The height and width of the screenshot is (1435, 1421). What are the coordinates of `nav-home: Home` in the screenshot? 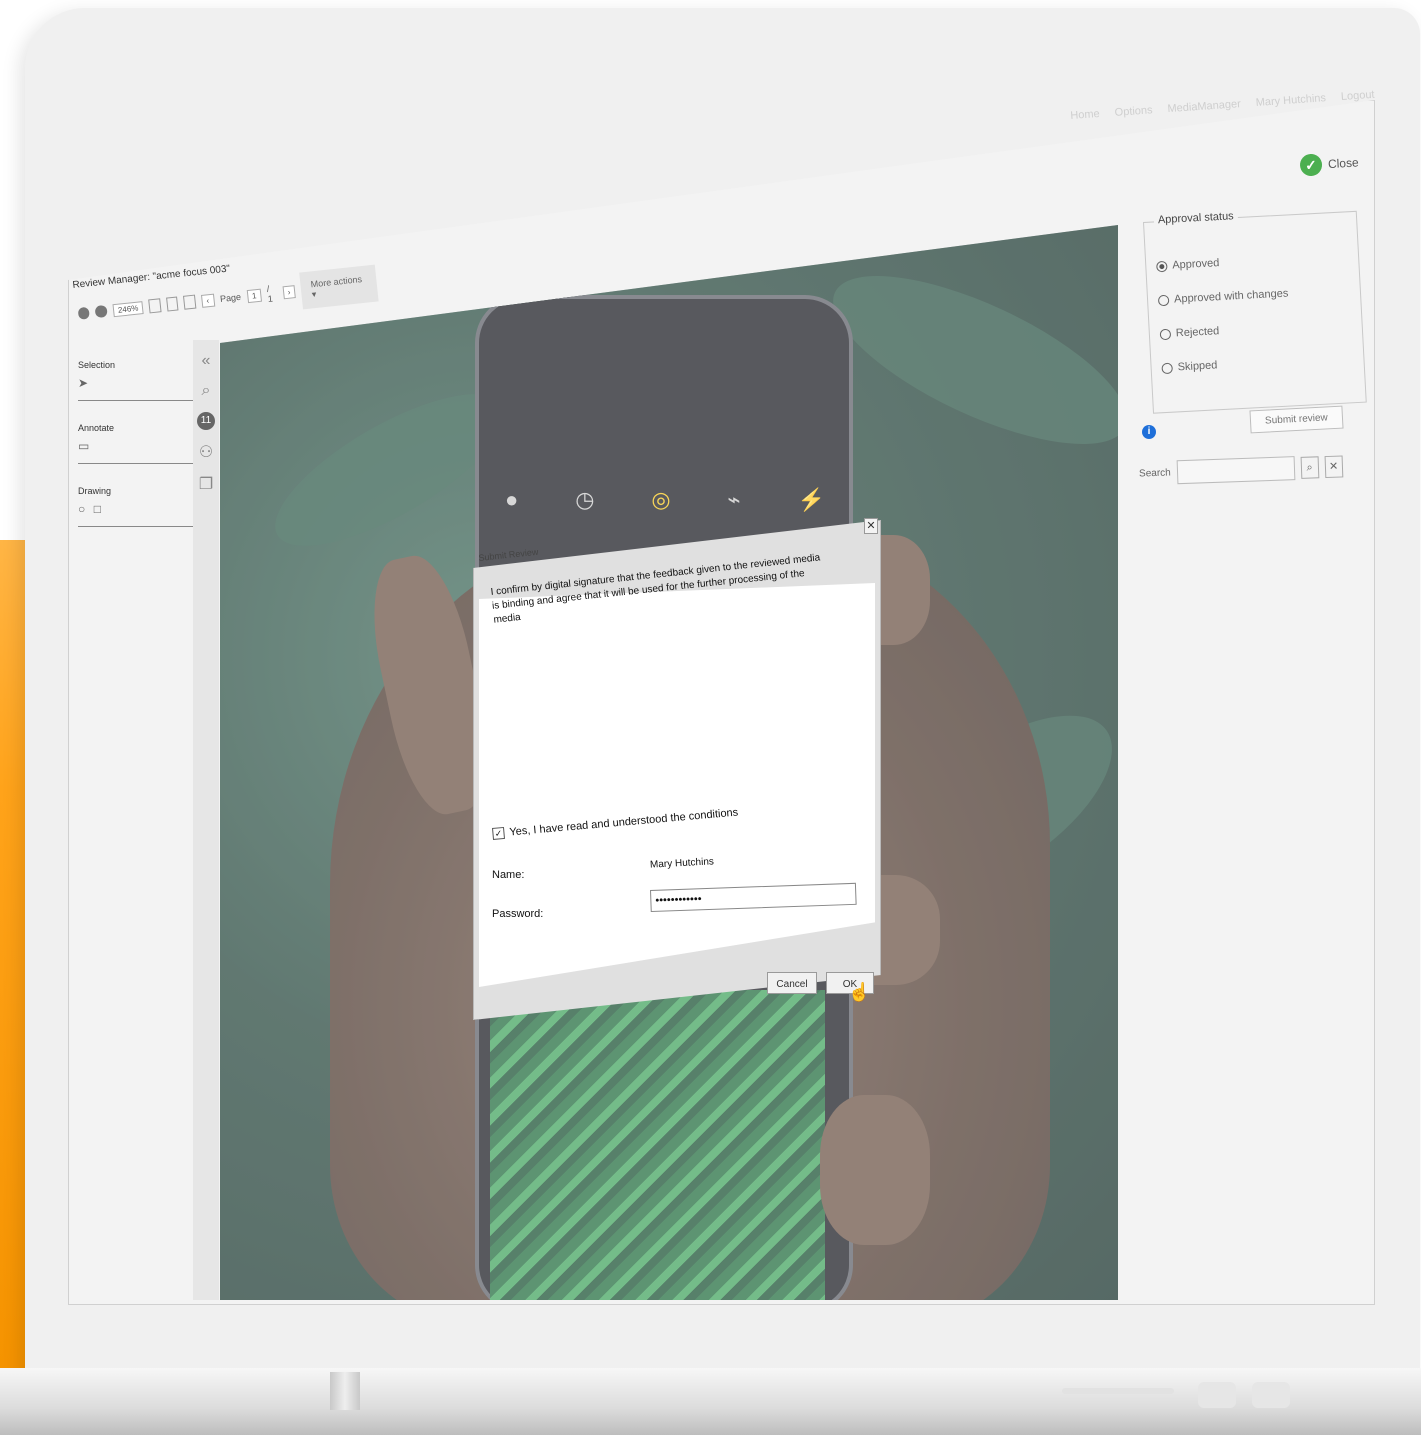 It's located at (1085, 115).